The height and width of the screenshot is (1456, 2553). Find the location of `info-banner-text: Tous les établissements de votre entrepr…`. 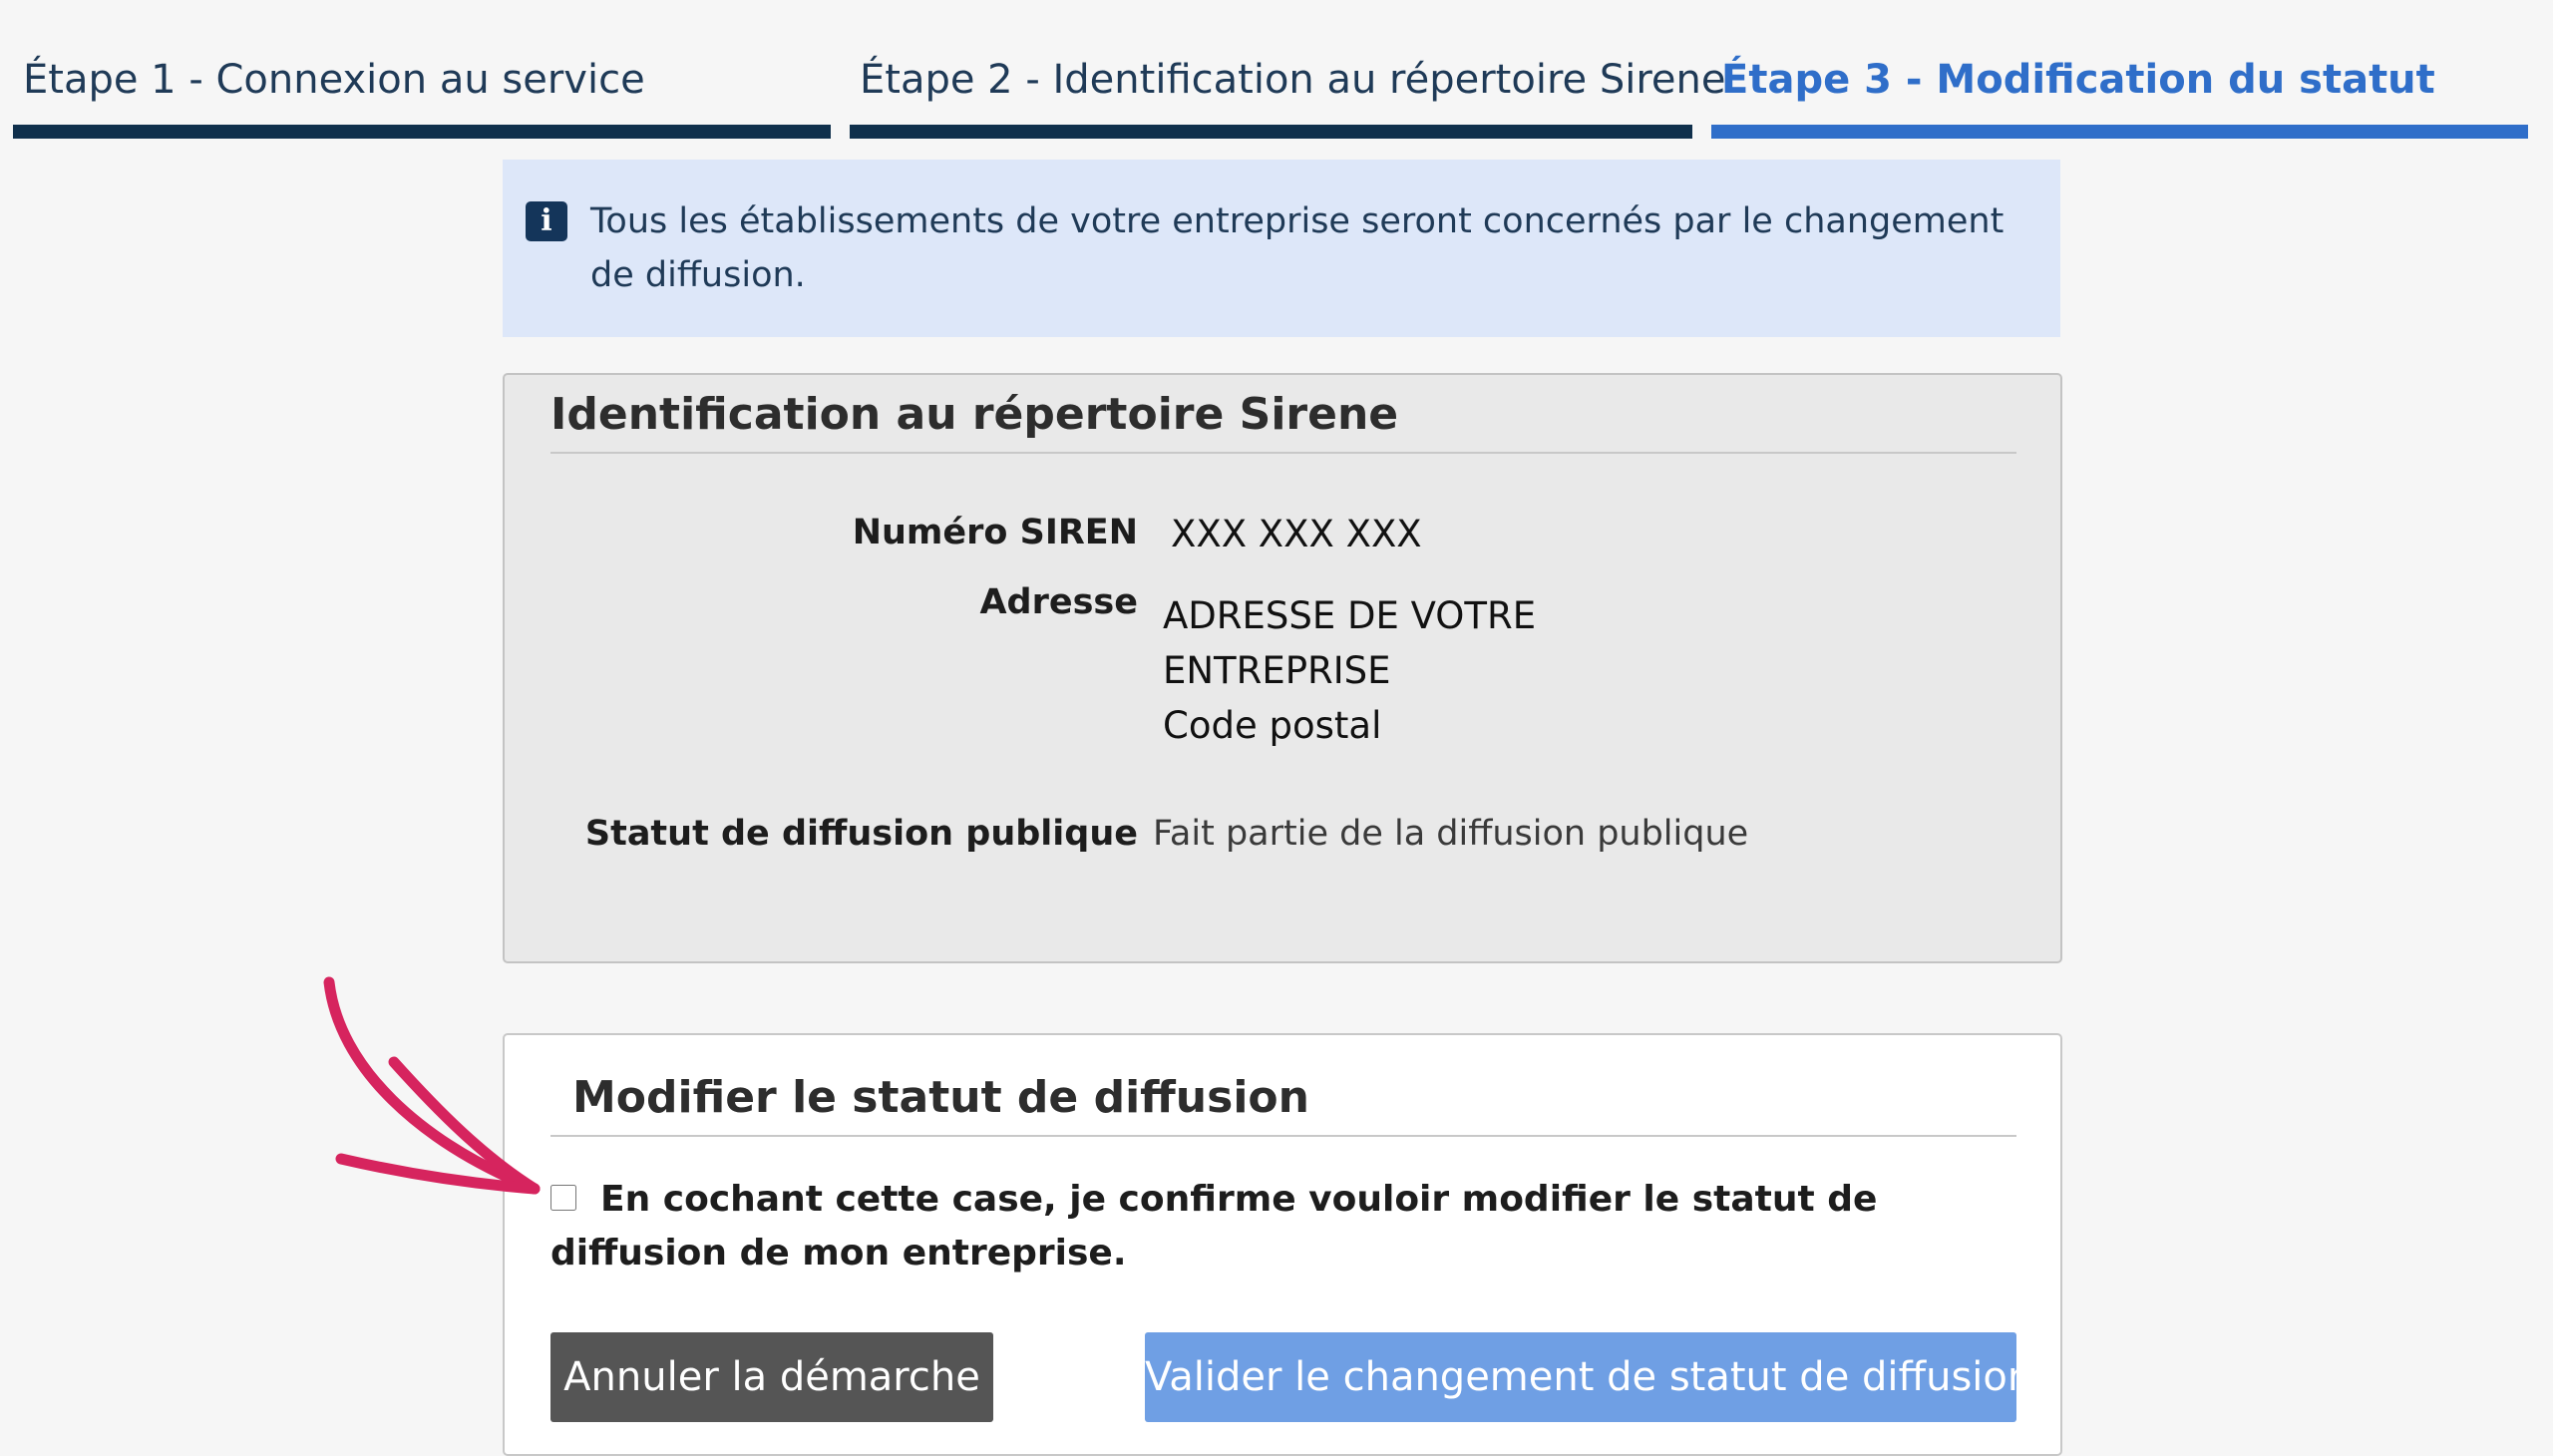

info-banner-text: Tous les établissements de votre entrepr… is located at coordinates (1297, 248).